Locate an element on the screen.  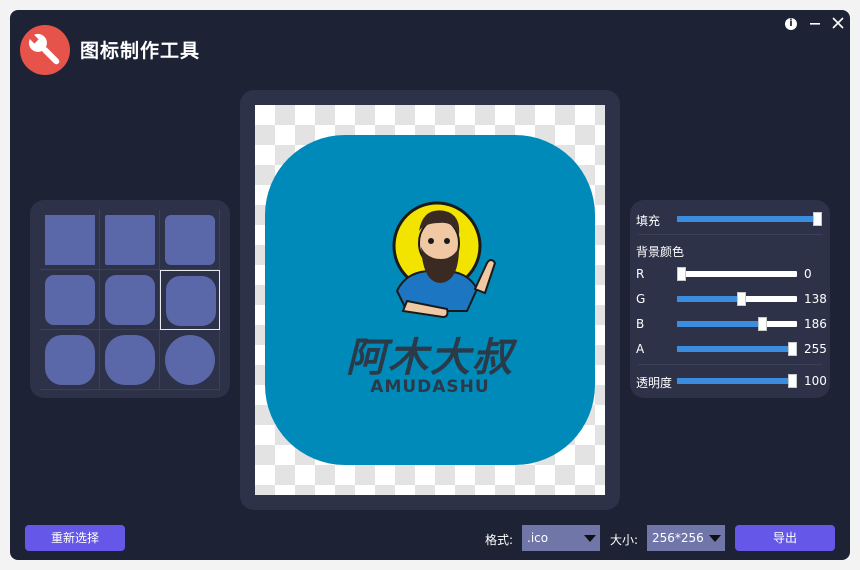
size-select: 256*256 is located at coordinates (686, 538).